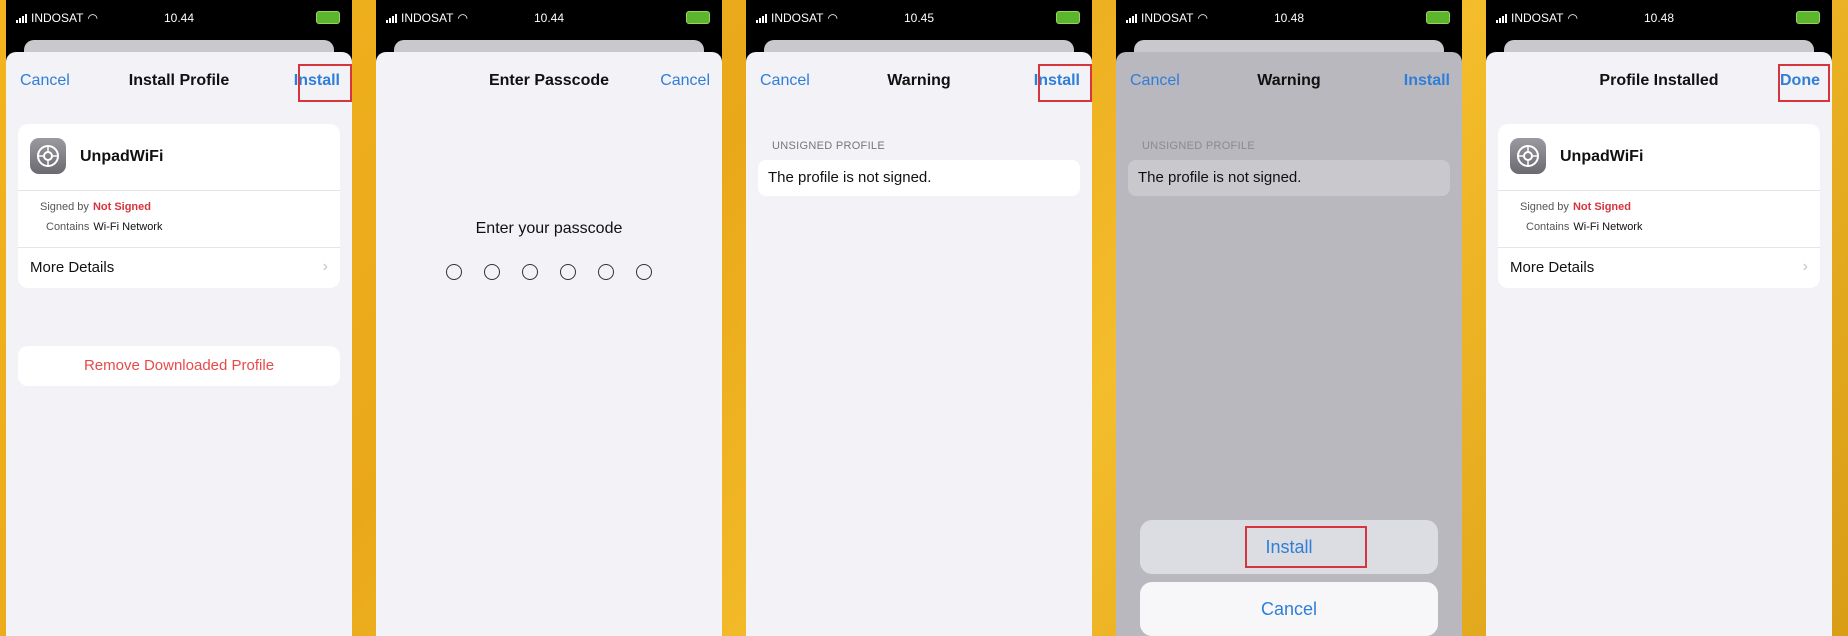  Describe the element at coordinates (179, 81) in the screenshot. I see `nav-bar: Cancel Install Profile Install` at that location.